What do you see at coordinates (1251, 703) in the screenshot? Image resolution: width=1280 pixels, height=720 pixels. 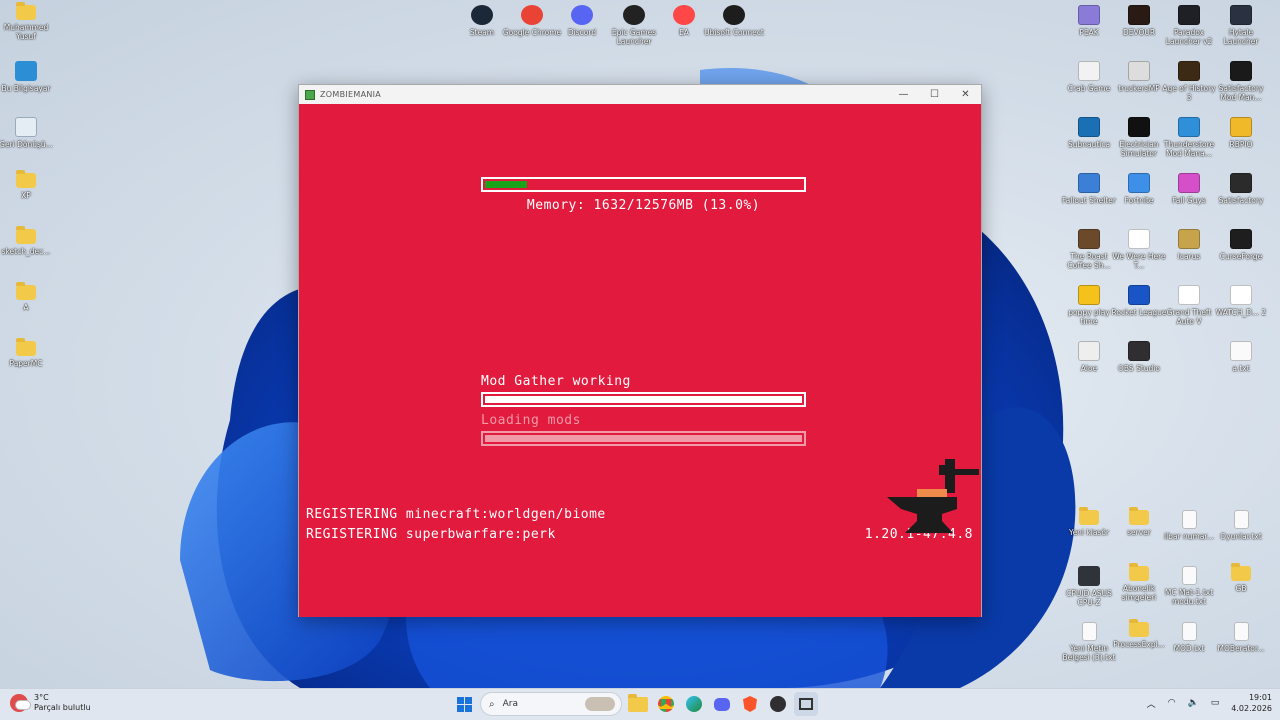 I see `clock: 19:01 4.02.2026` at bounding box center [1251, 703].